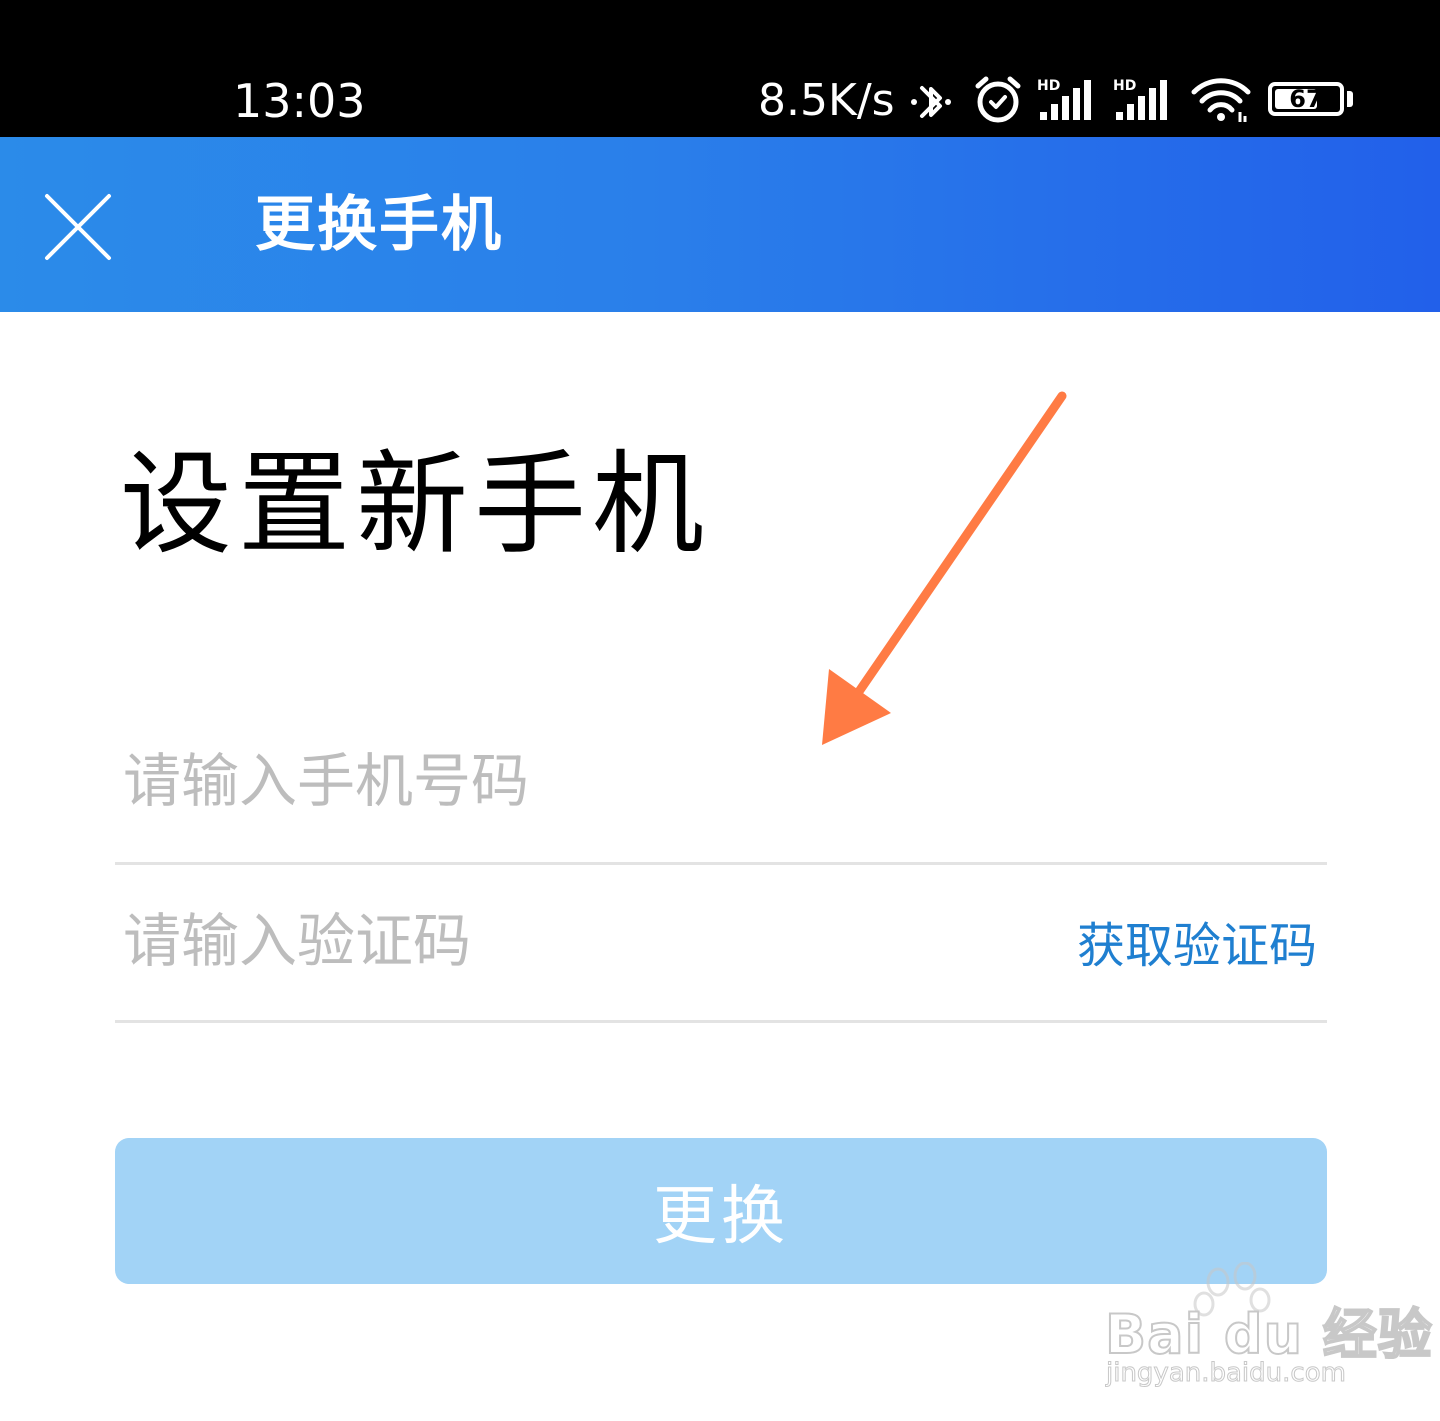 This screenshot has width=1440, height=1421. I want to click on phone-input, so click(573, 781).